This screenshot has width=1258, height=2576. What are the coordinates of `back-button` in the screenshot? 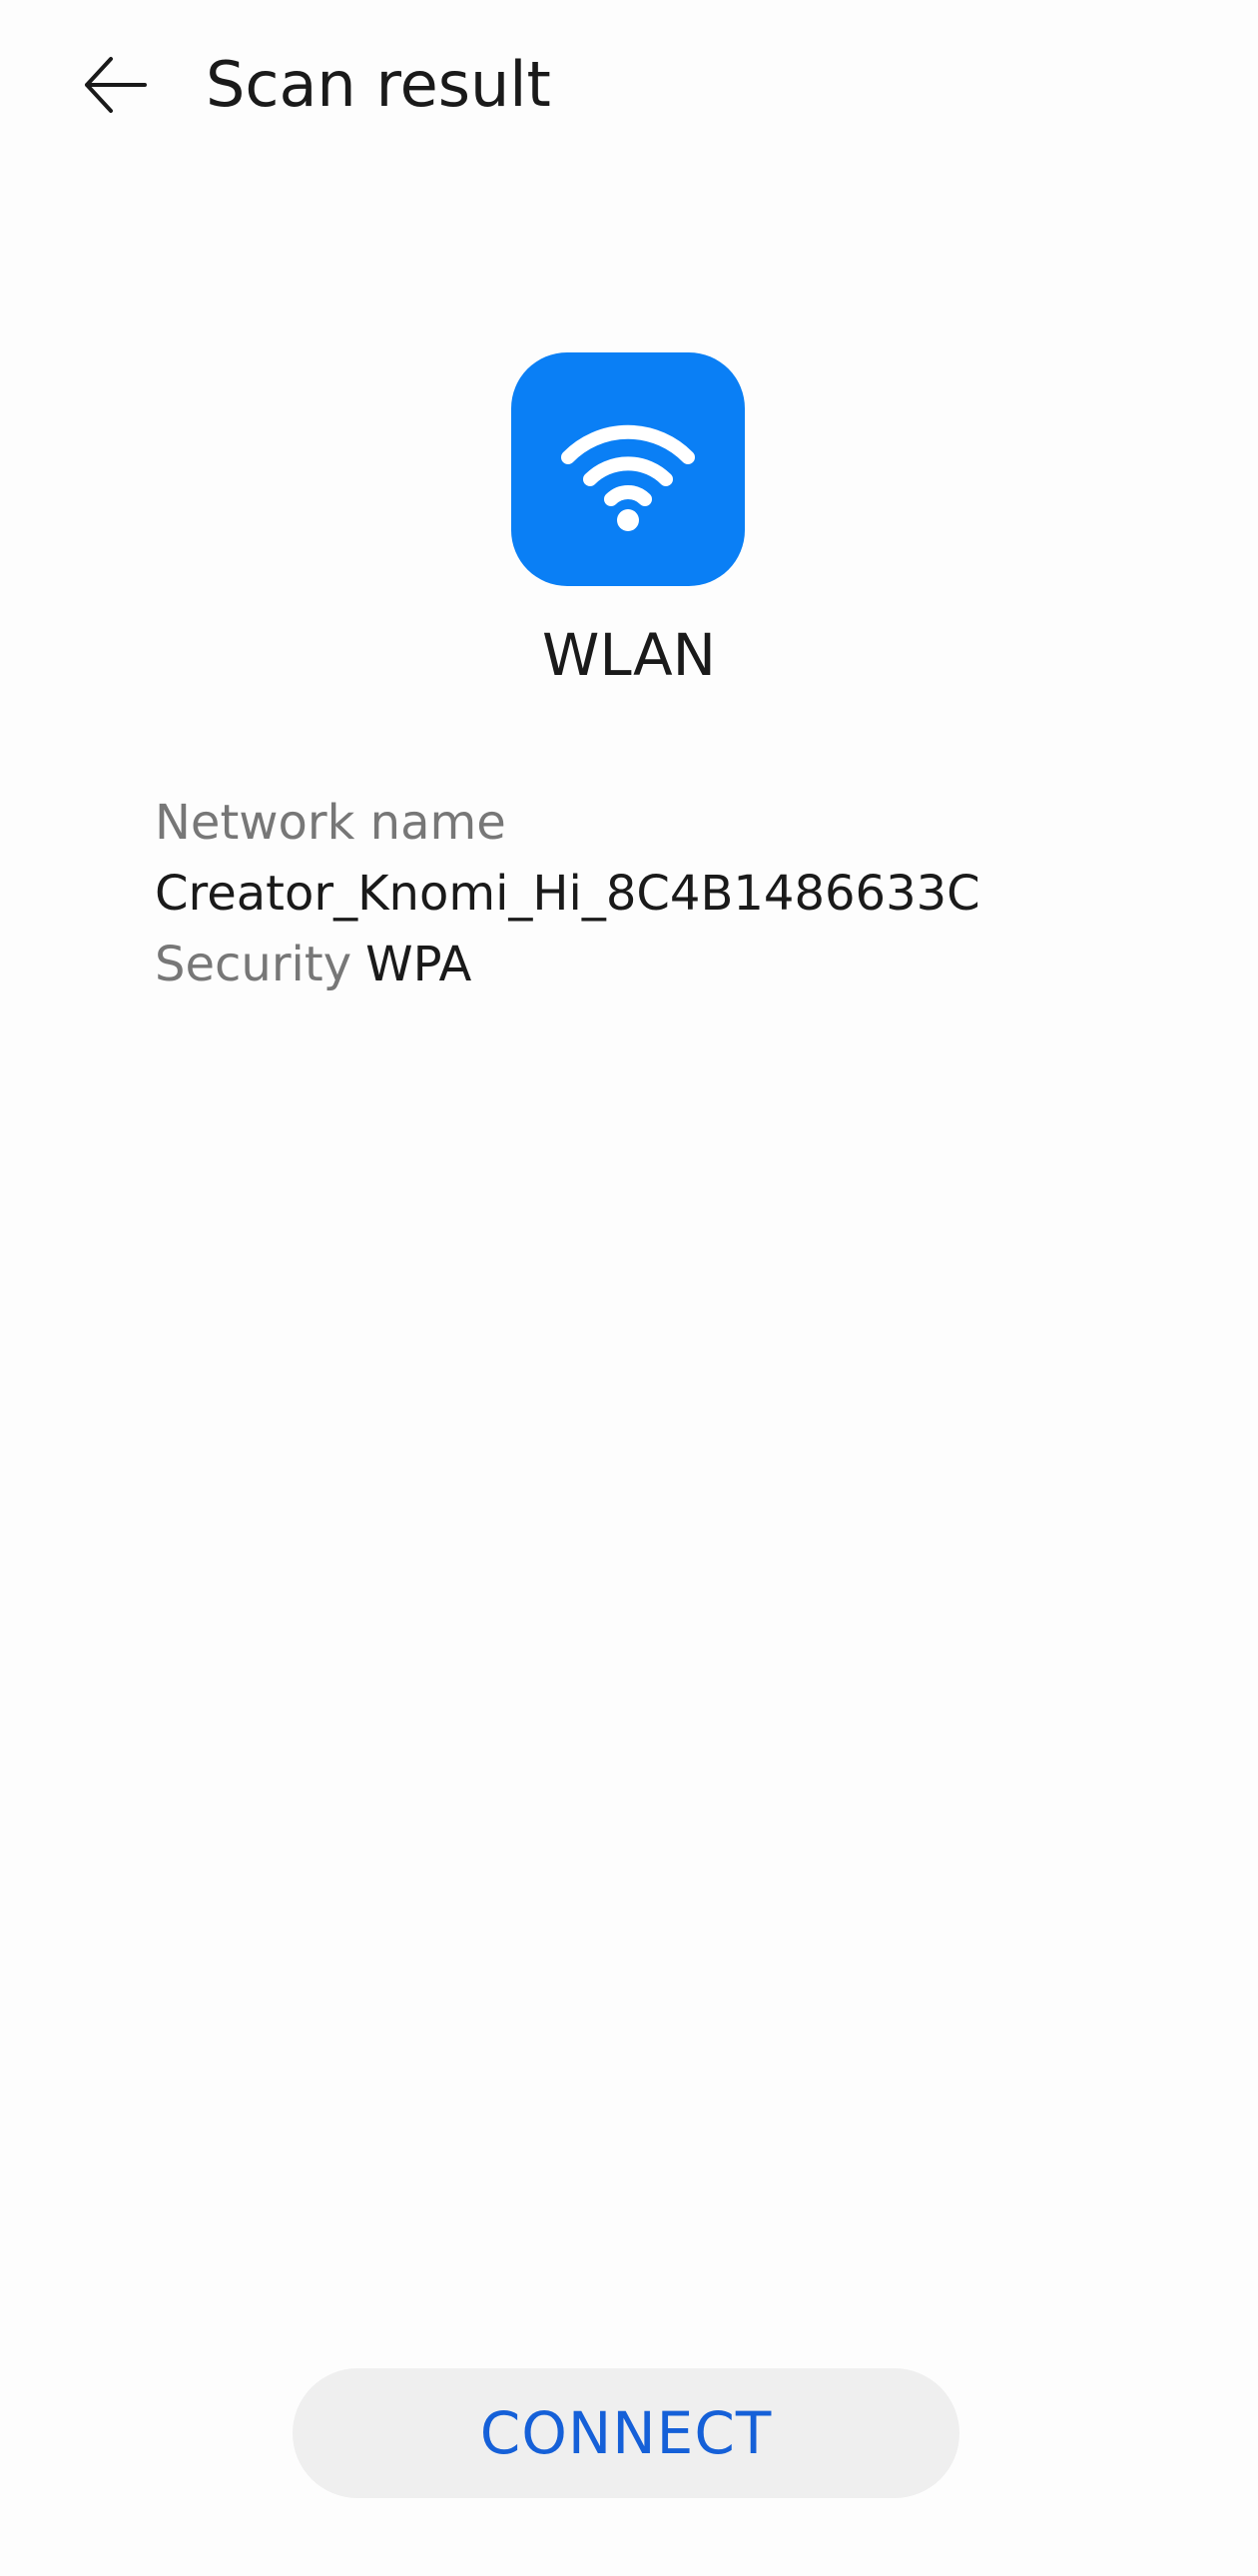 It's located at (115, 85).